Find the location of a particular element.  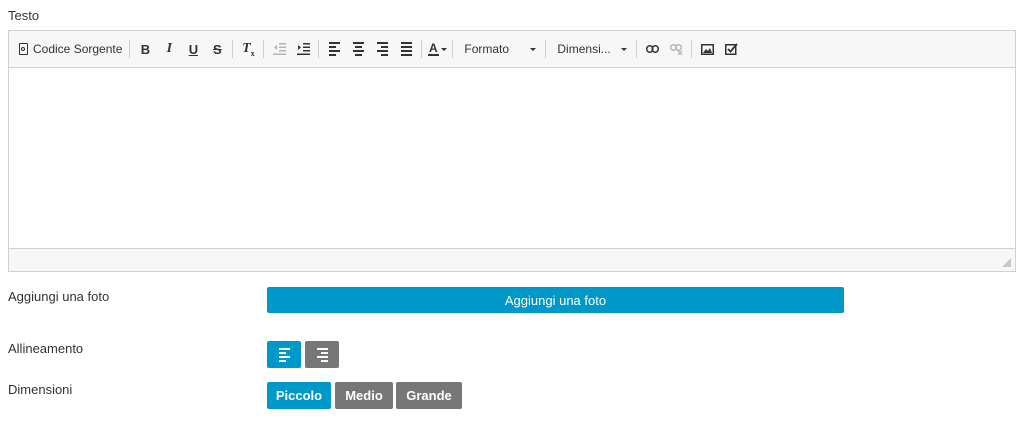

indent-button is located at coordinates (303, 49).